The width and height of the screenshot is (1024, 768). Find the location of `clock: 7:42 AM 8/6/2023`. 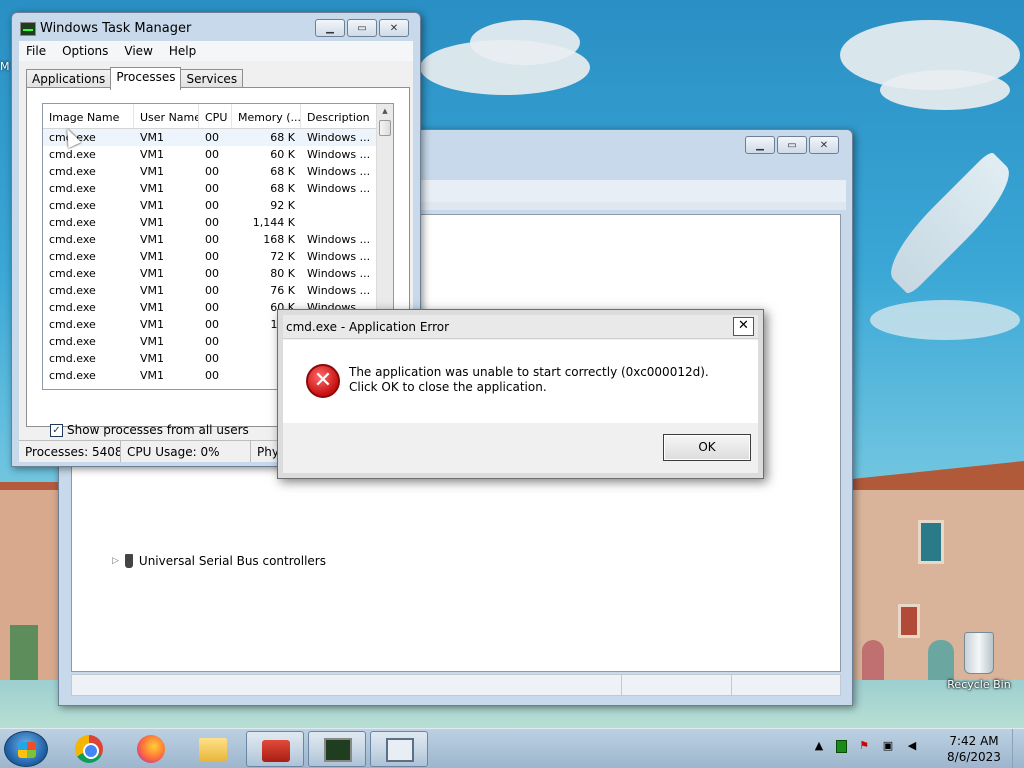

clock: 7:42 AM 8/6/2023 is located at coordinates (974, 749).